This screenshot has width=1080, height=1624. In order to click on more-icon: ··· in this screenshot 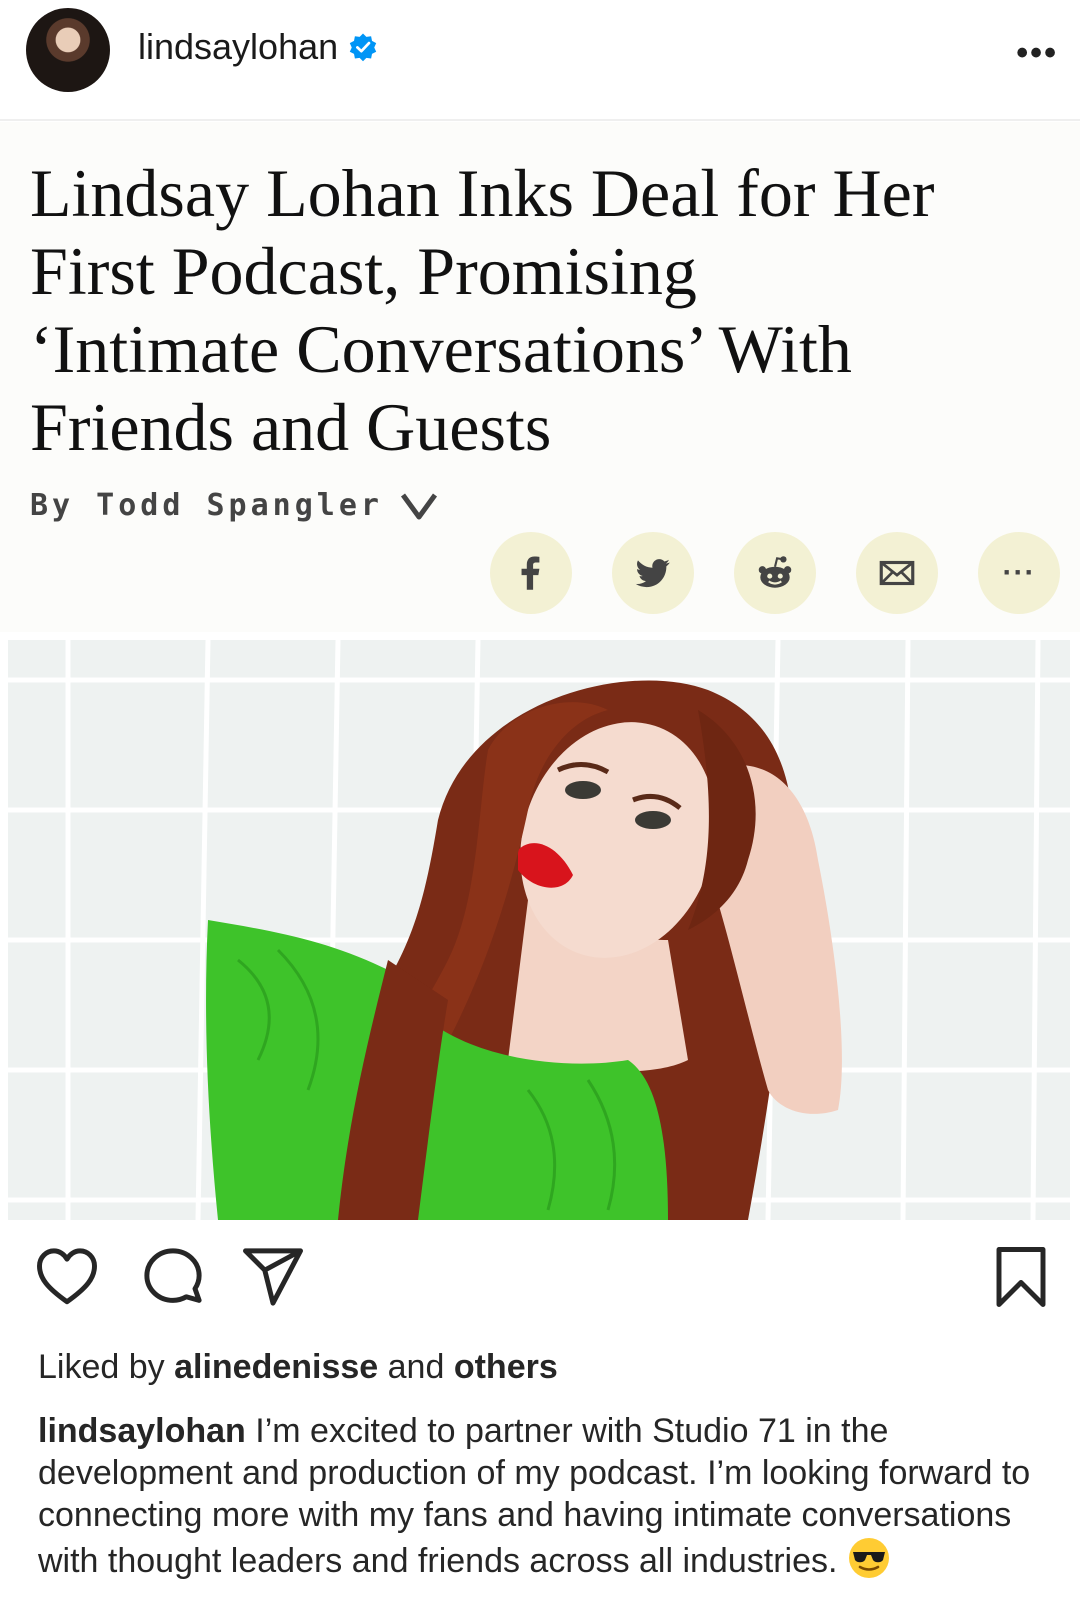, I will do `click(1019, 573)`.